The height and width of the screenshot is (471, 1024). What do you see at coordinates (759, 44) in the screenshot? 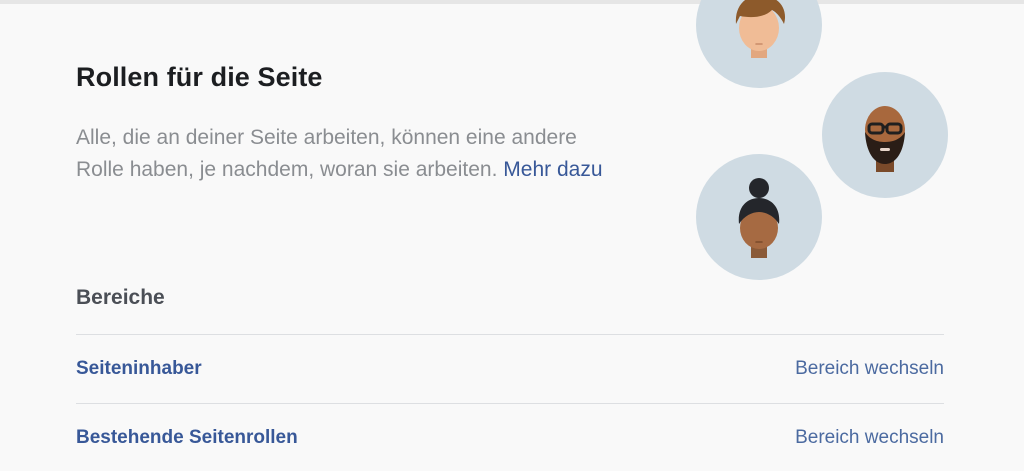
I see `person-with-brown-hair-icon` at bounding box center [759, 44].